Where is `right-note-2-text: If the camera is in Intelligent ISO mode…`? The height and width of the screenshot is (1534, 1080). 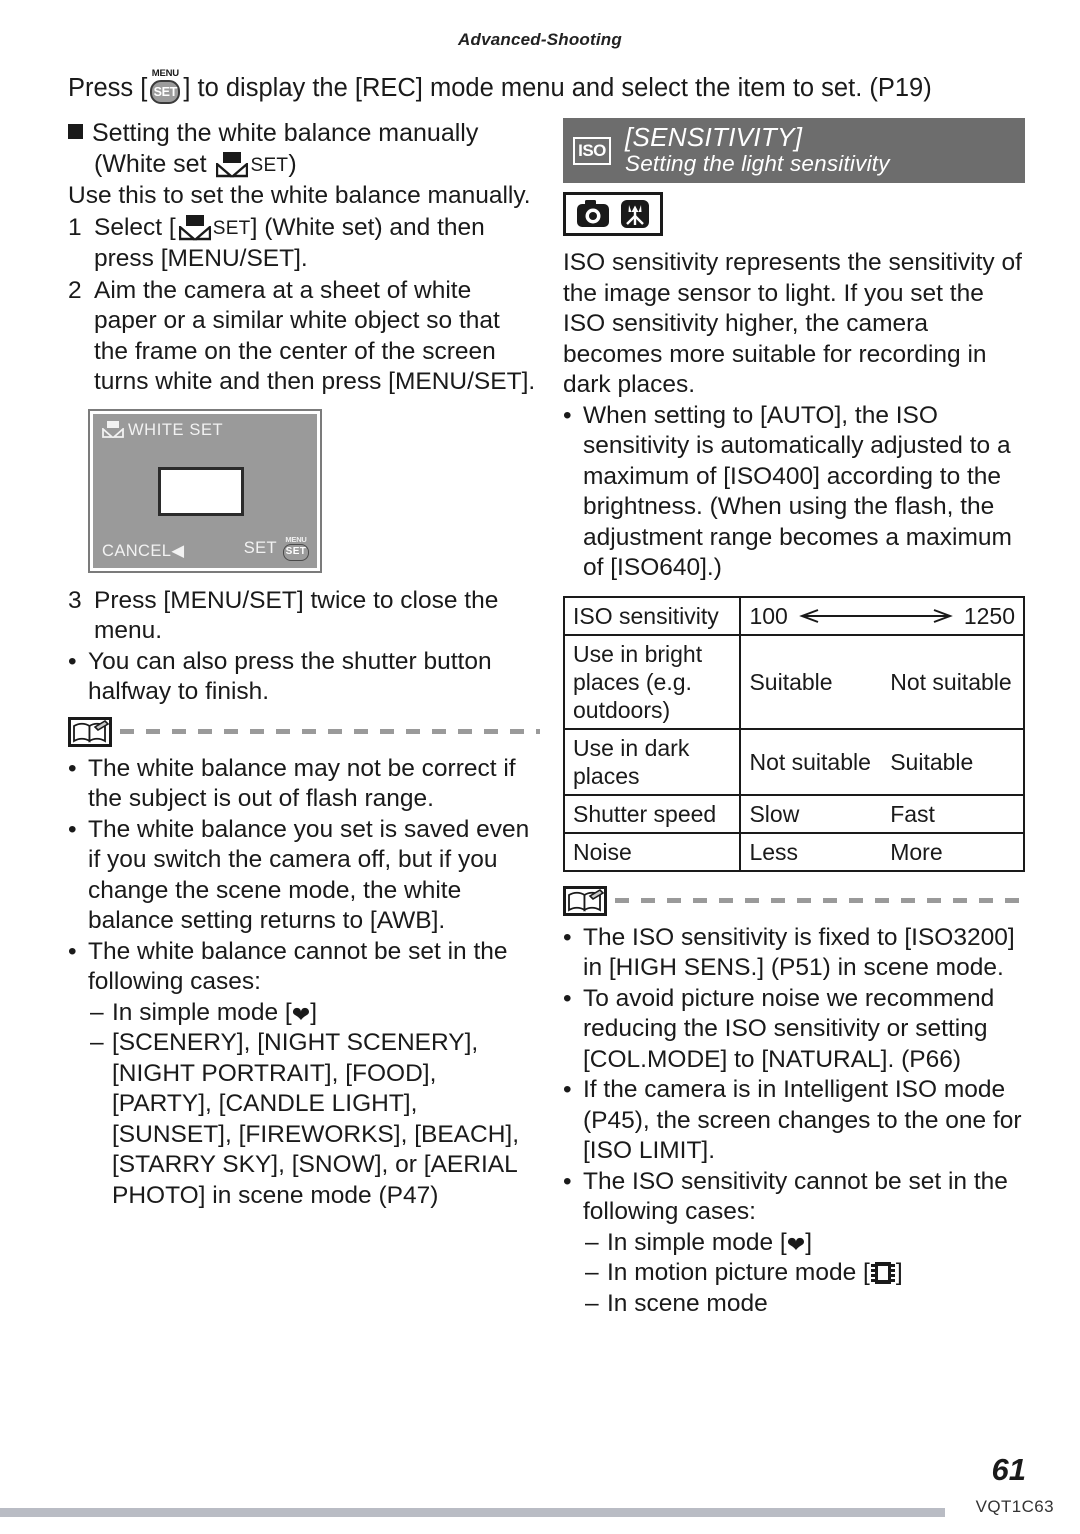
right-note-2-text: If the camera is in Intelligent ISO mode… is located at coordinates (802, 1120).